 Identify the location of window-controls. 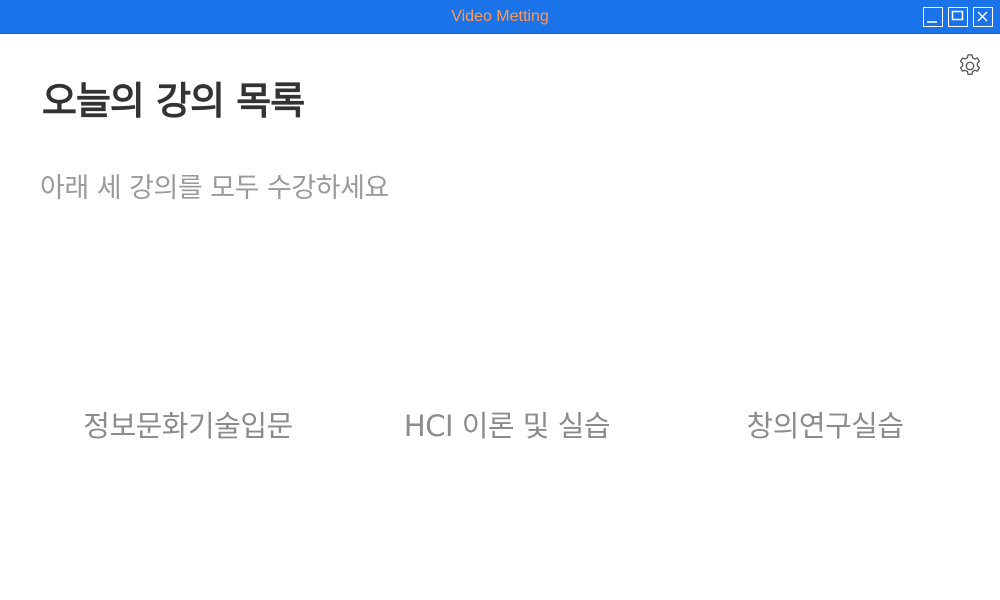
(958, 17).